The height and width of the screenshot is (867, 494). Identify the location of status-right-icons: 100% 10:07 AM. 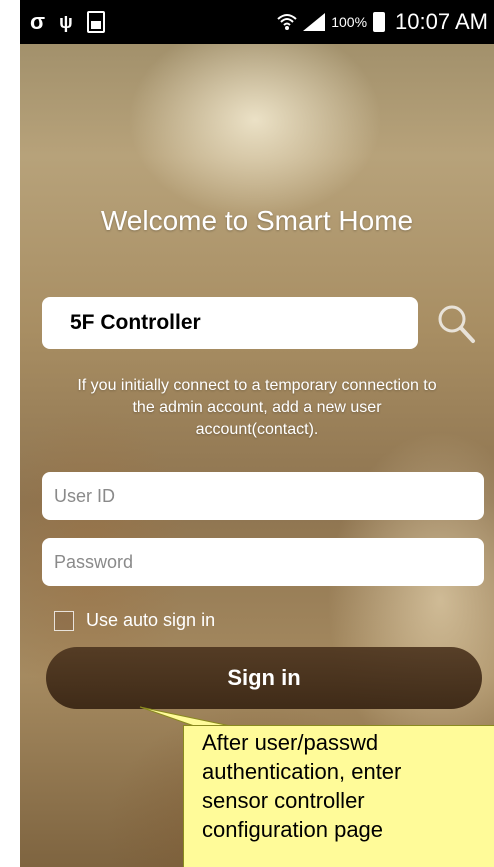
(385, 22).